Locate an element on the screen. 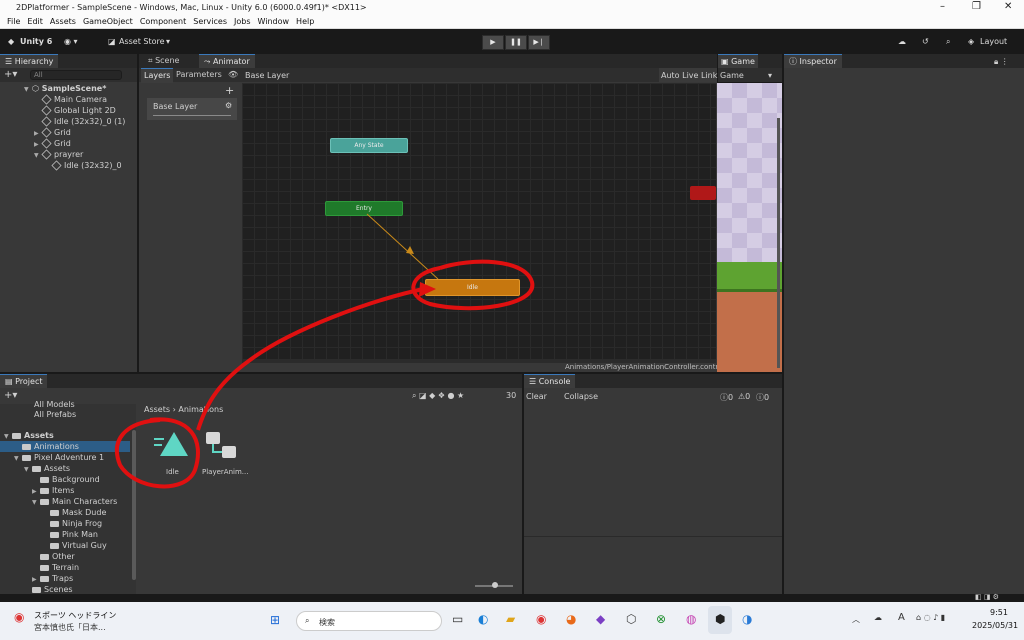 The width and height of the screenshot is (1024, 640). copilot-icon: ◍ is located at coordinates (691, 619).